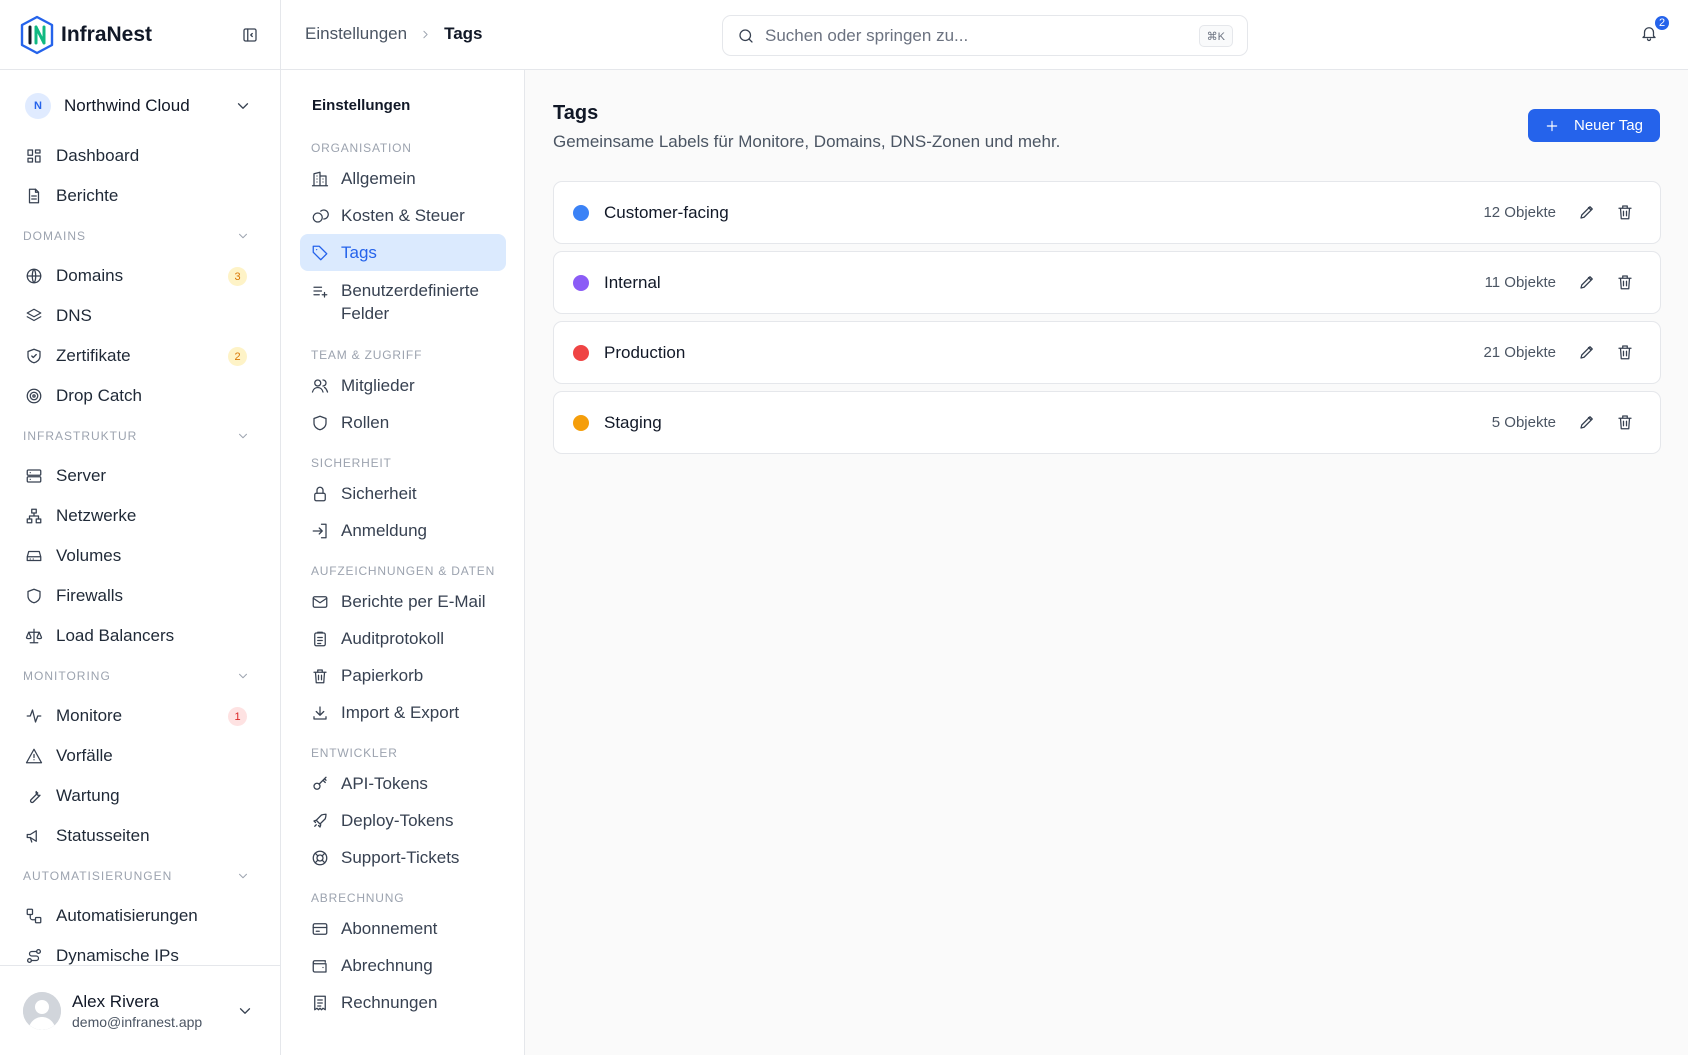  I want to click on search-icon, so click(746, 35).